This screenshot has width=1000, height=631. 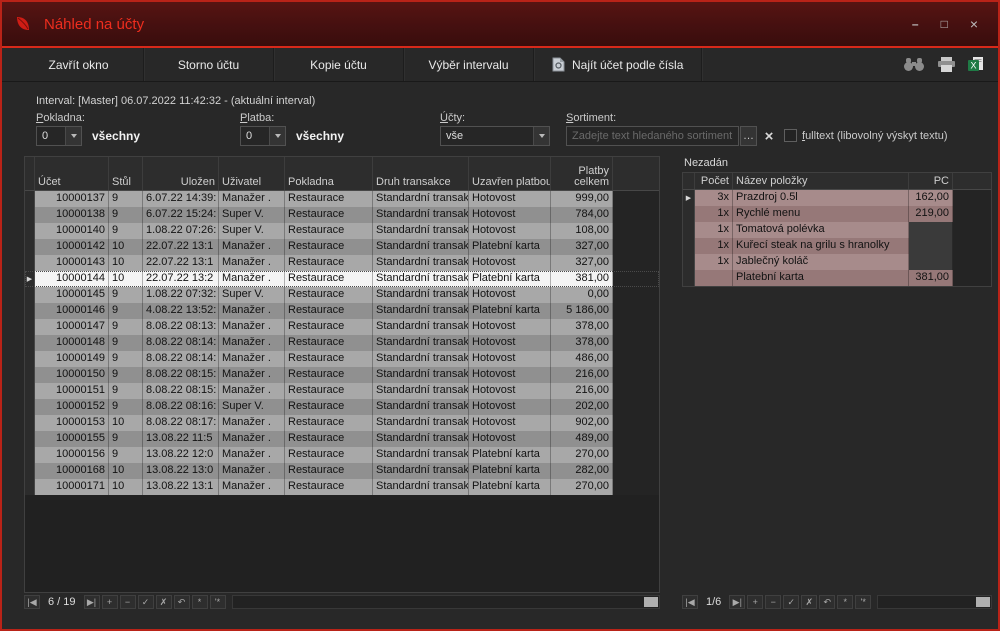 What do you see at coordinates (91, 602) in the screenshot?
I see `accounts-last-record-button: ▶|` at bounding box center [91, 602].